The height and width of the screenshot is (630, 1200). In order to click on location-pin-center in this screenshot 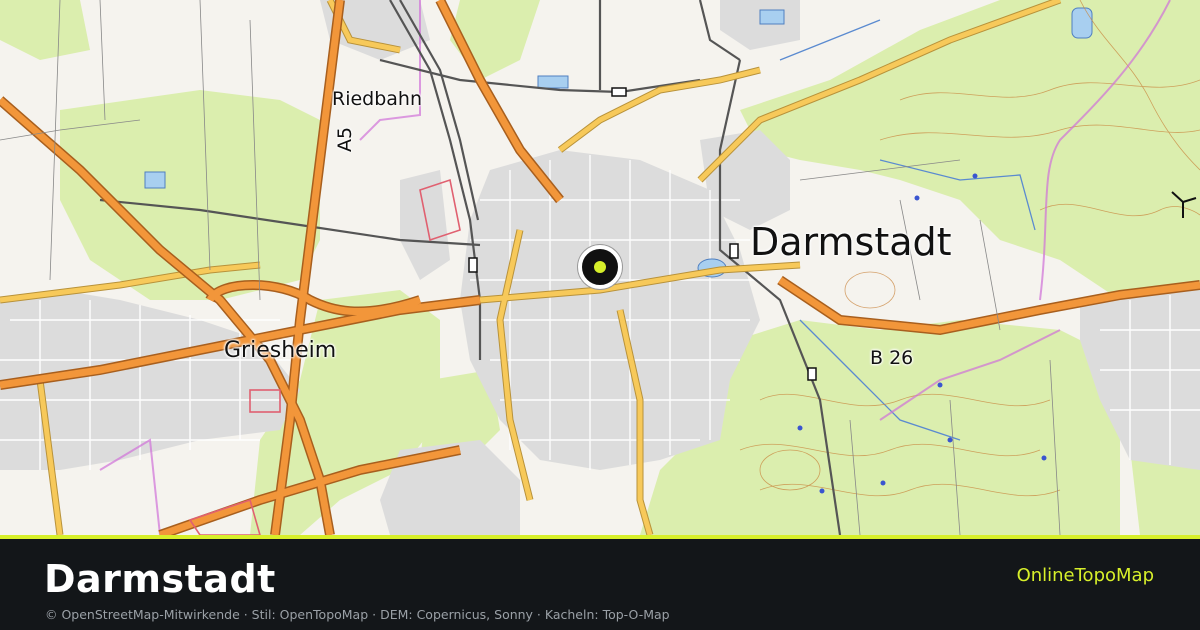, I will do `click(600, 267)`.